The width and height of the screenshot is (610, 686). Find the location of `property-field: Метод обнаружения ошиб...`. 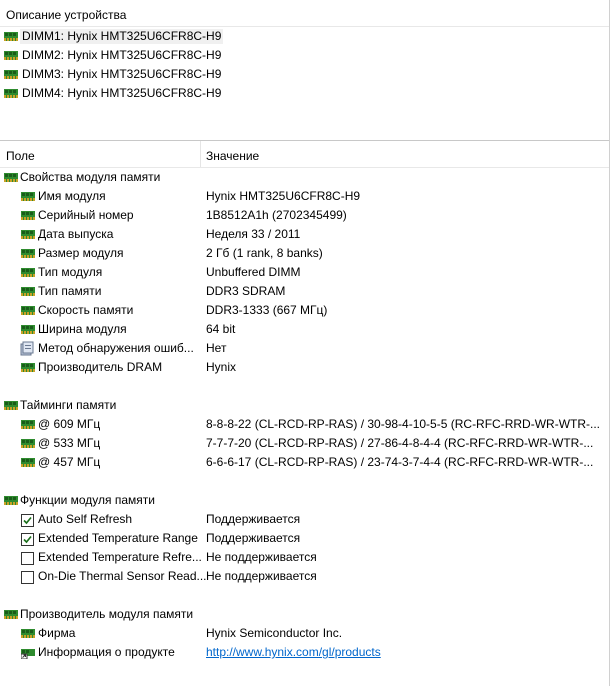

property-field: Метод обнаружения ошиб... is located at coordinates (116, 348).